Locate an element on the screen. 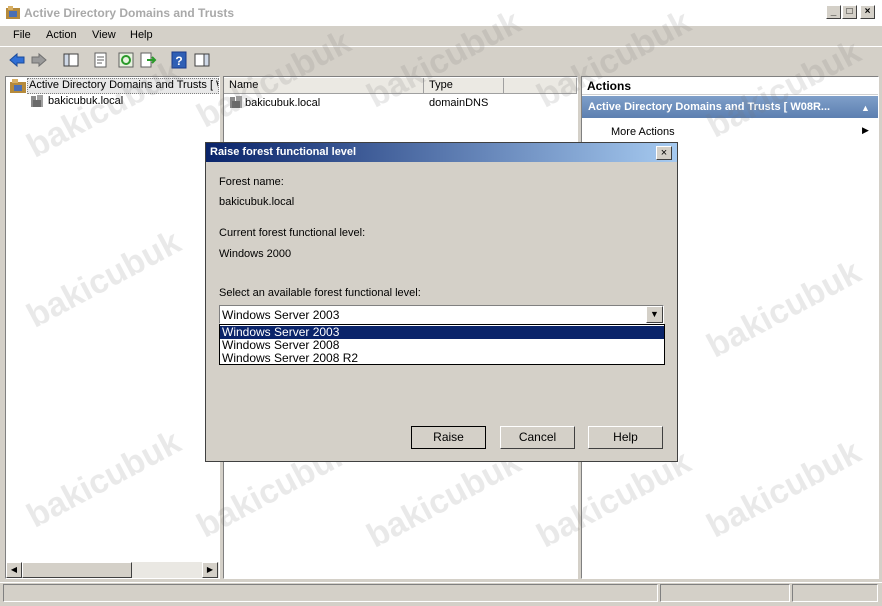 The height and width of the screenshot is (606, 882). ad-domains-trusts-icon is located at coordinates (18, 86).